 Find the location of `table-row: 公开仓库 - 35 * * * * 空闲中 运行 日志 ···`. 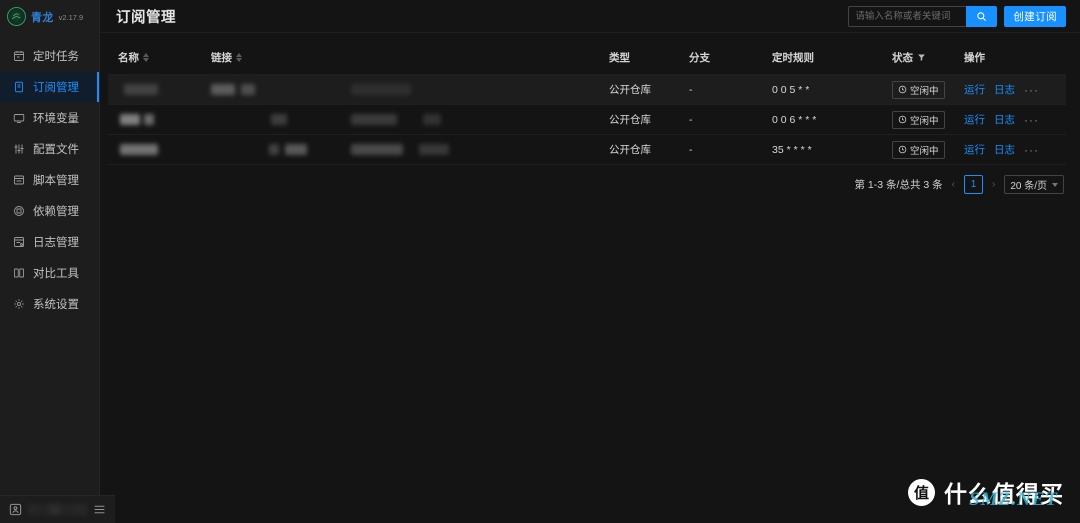

table-row: 公开仓库 - 35 * * * * 空闲中 运行 日志 ··· is located at coordinates (587, 149).